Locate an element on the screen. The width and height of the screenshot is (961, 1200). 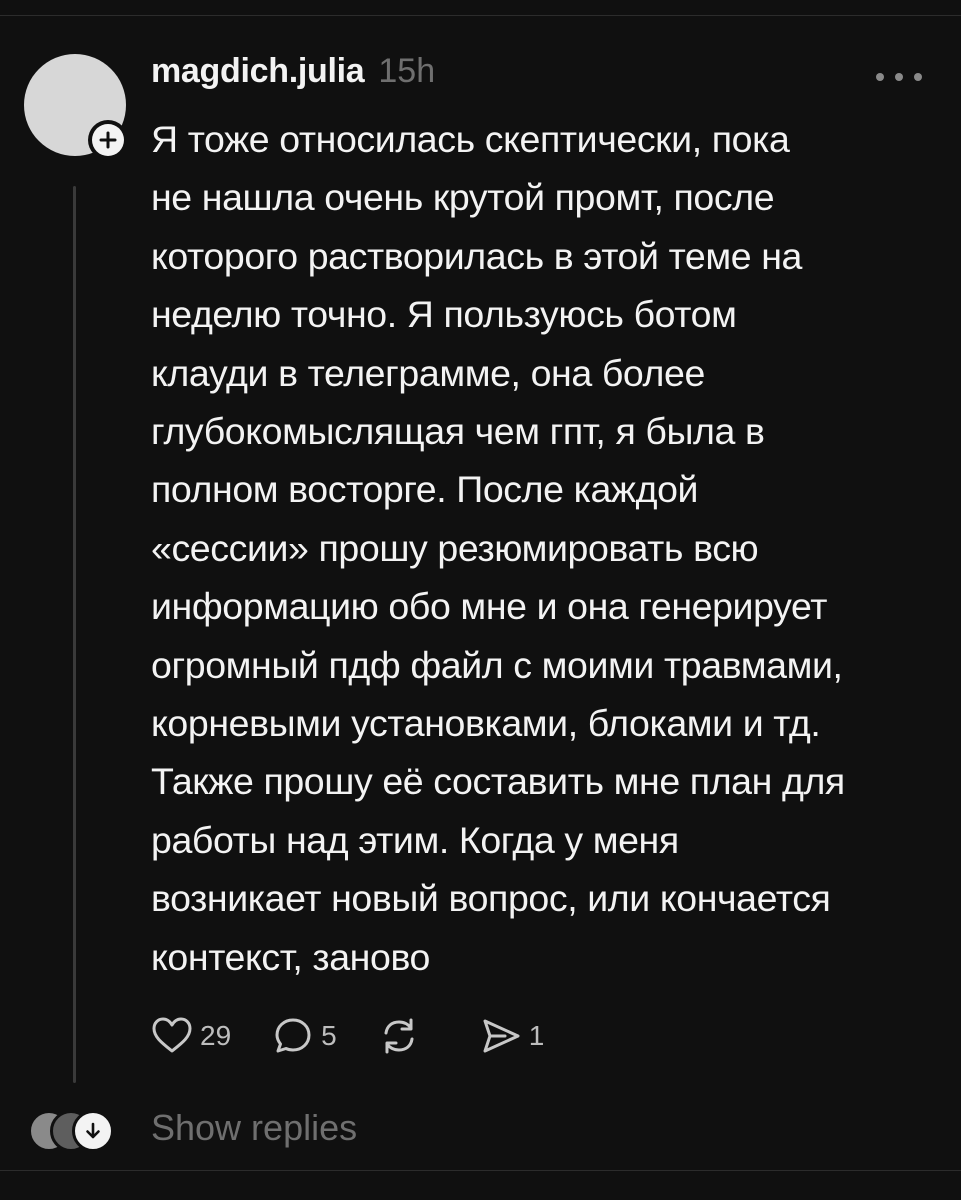
username: magdich.julia is located at coordinates (258, 71).